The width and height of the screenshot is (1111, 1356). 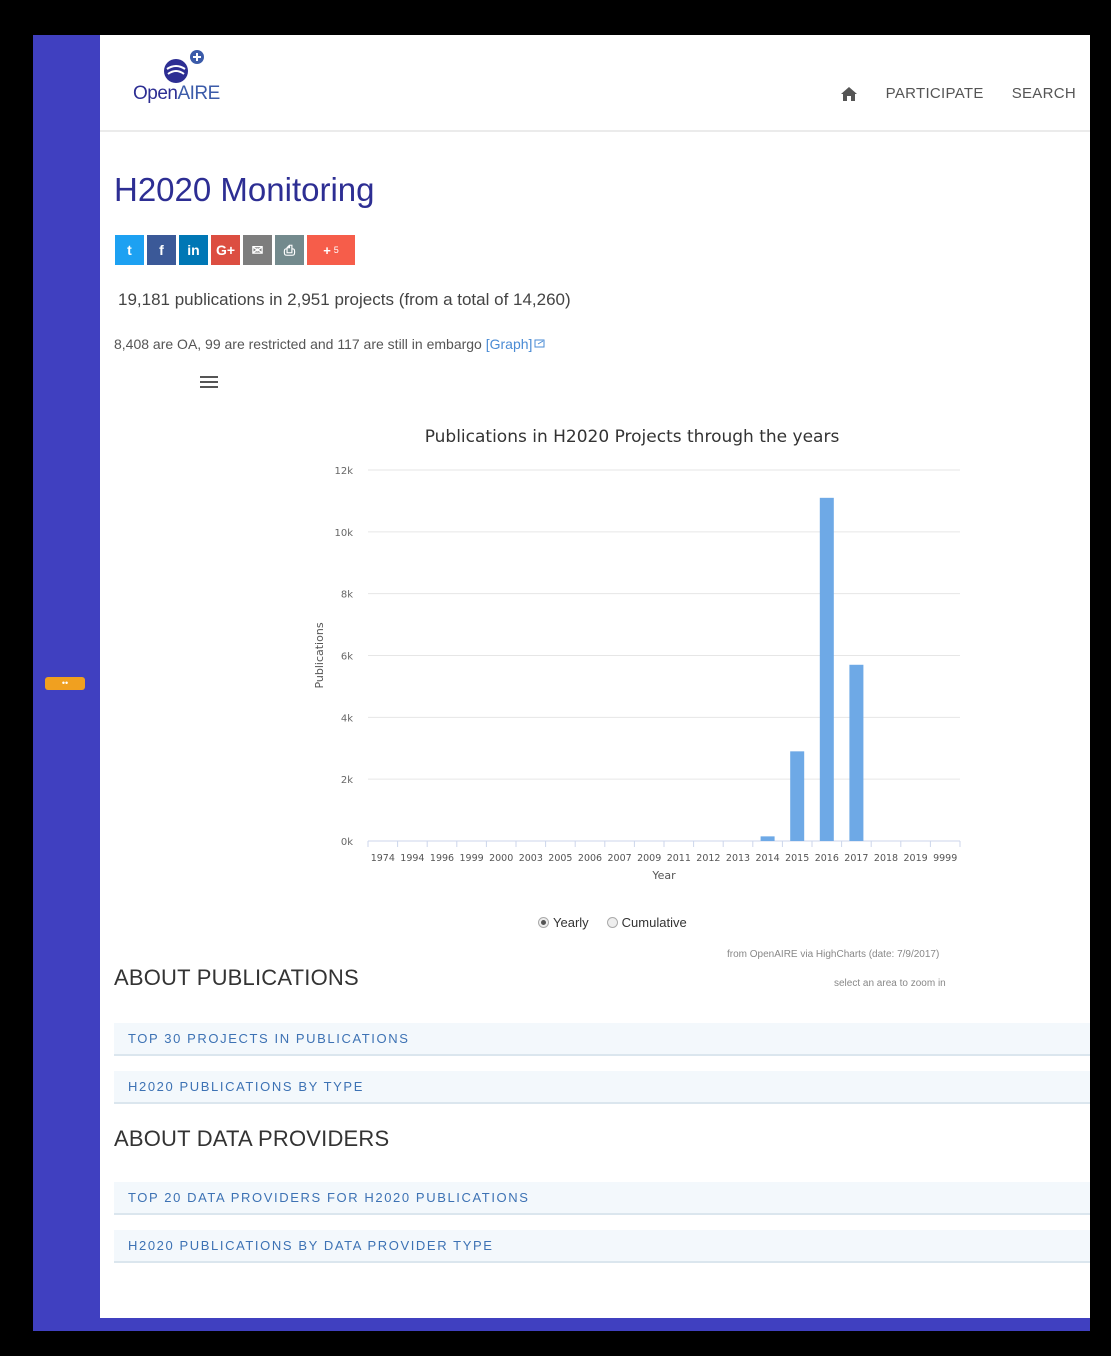 What do you see at coordinates (738, 858) in the screenshot?
I see `x-tick-label: 2013` at bounding box center [738, 858].